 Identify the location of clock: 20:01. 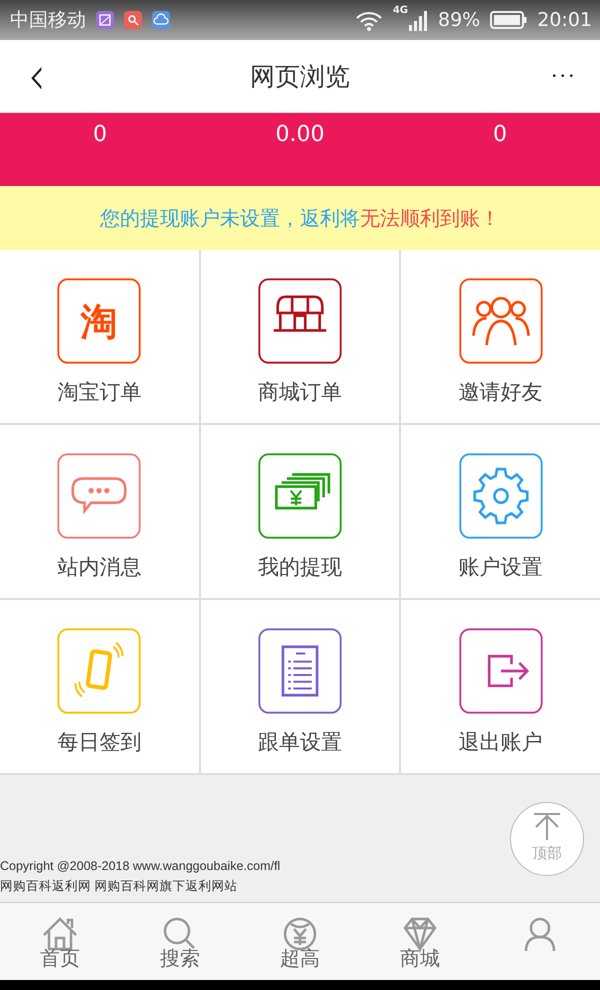
(564, 20).